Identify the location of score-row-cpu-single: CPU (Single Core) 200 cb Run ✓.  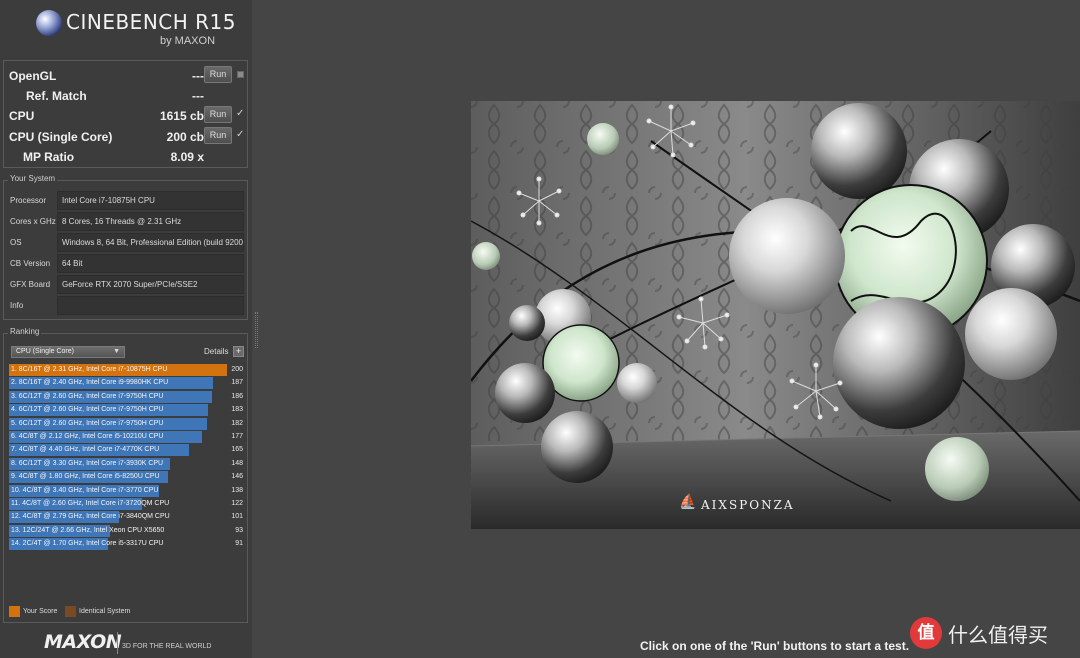
(126, 137).